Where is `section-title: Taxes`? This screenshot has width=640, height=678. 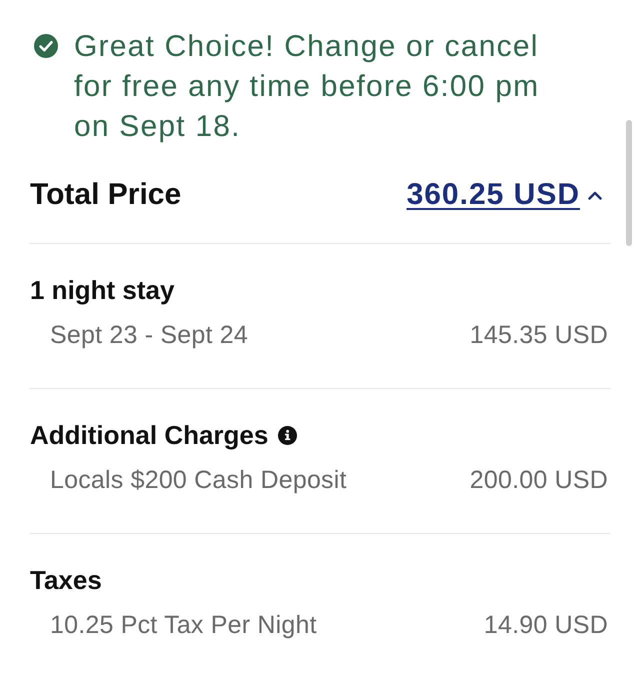 section-title: Taxes is located at coordinates (66, 580).